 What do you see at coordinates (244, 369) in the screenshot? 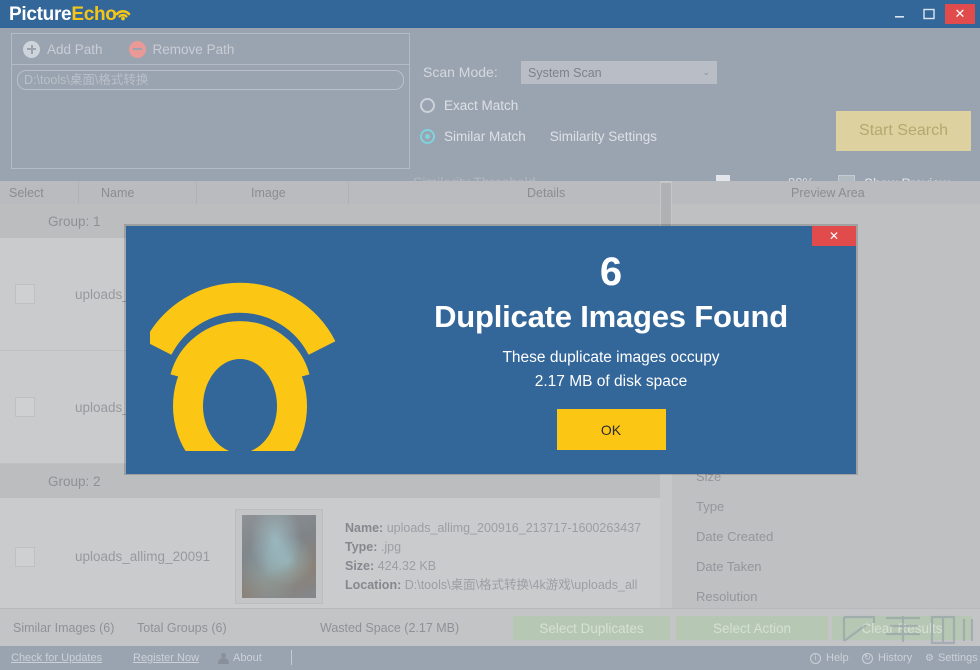
I see `wifi-illustration-icon` at bounding box center [244, 369].